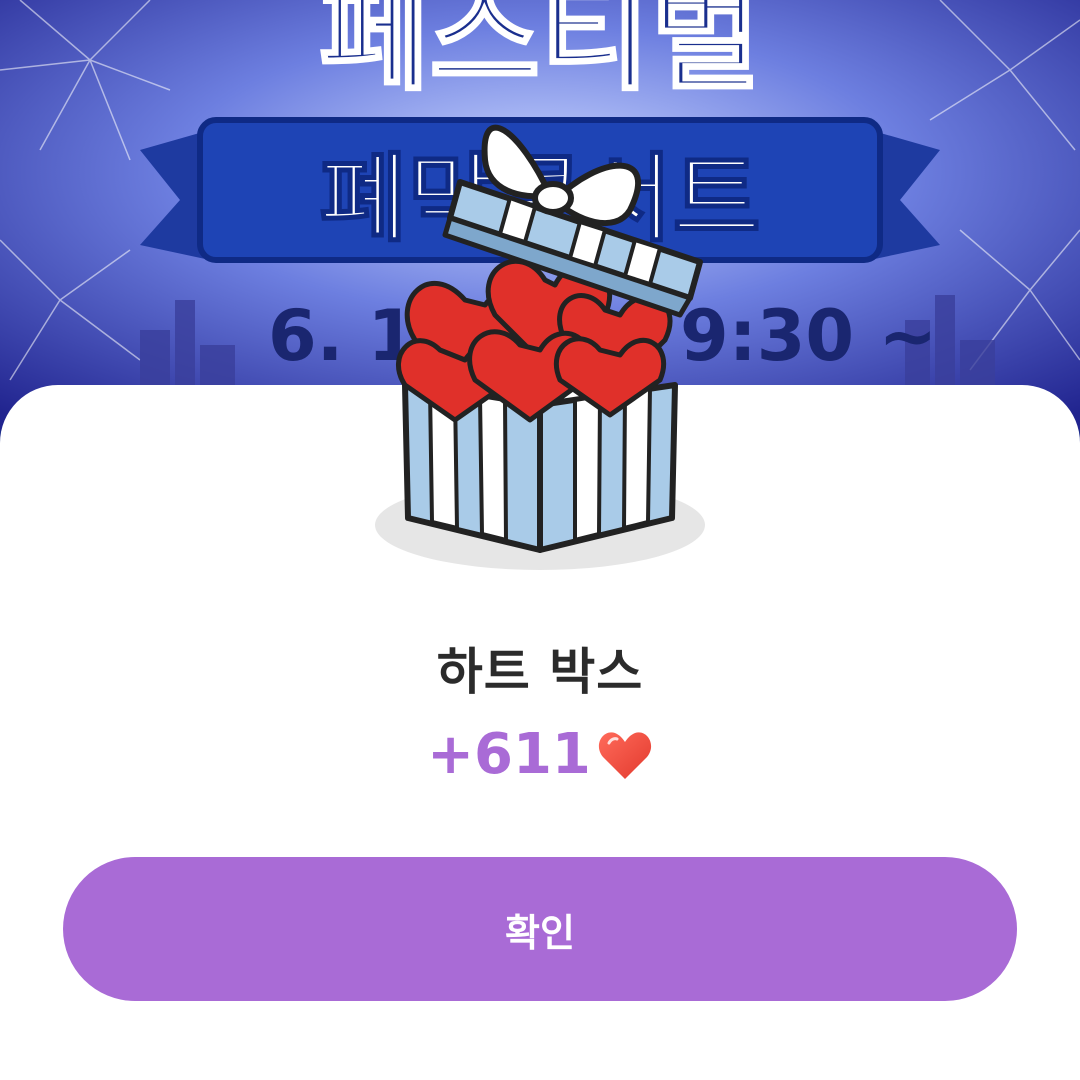 The image size is (1080, 1080). Describe the element at coordinates (509, 754) in the screenshot. I see `reward-amount: +611` at that location.